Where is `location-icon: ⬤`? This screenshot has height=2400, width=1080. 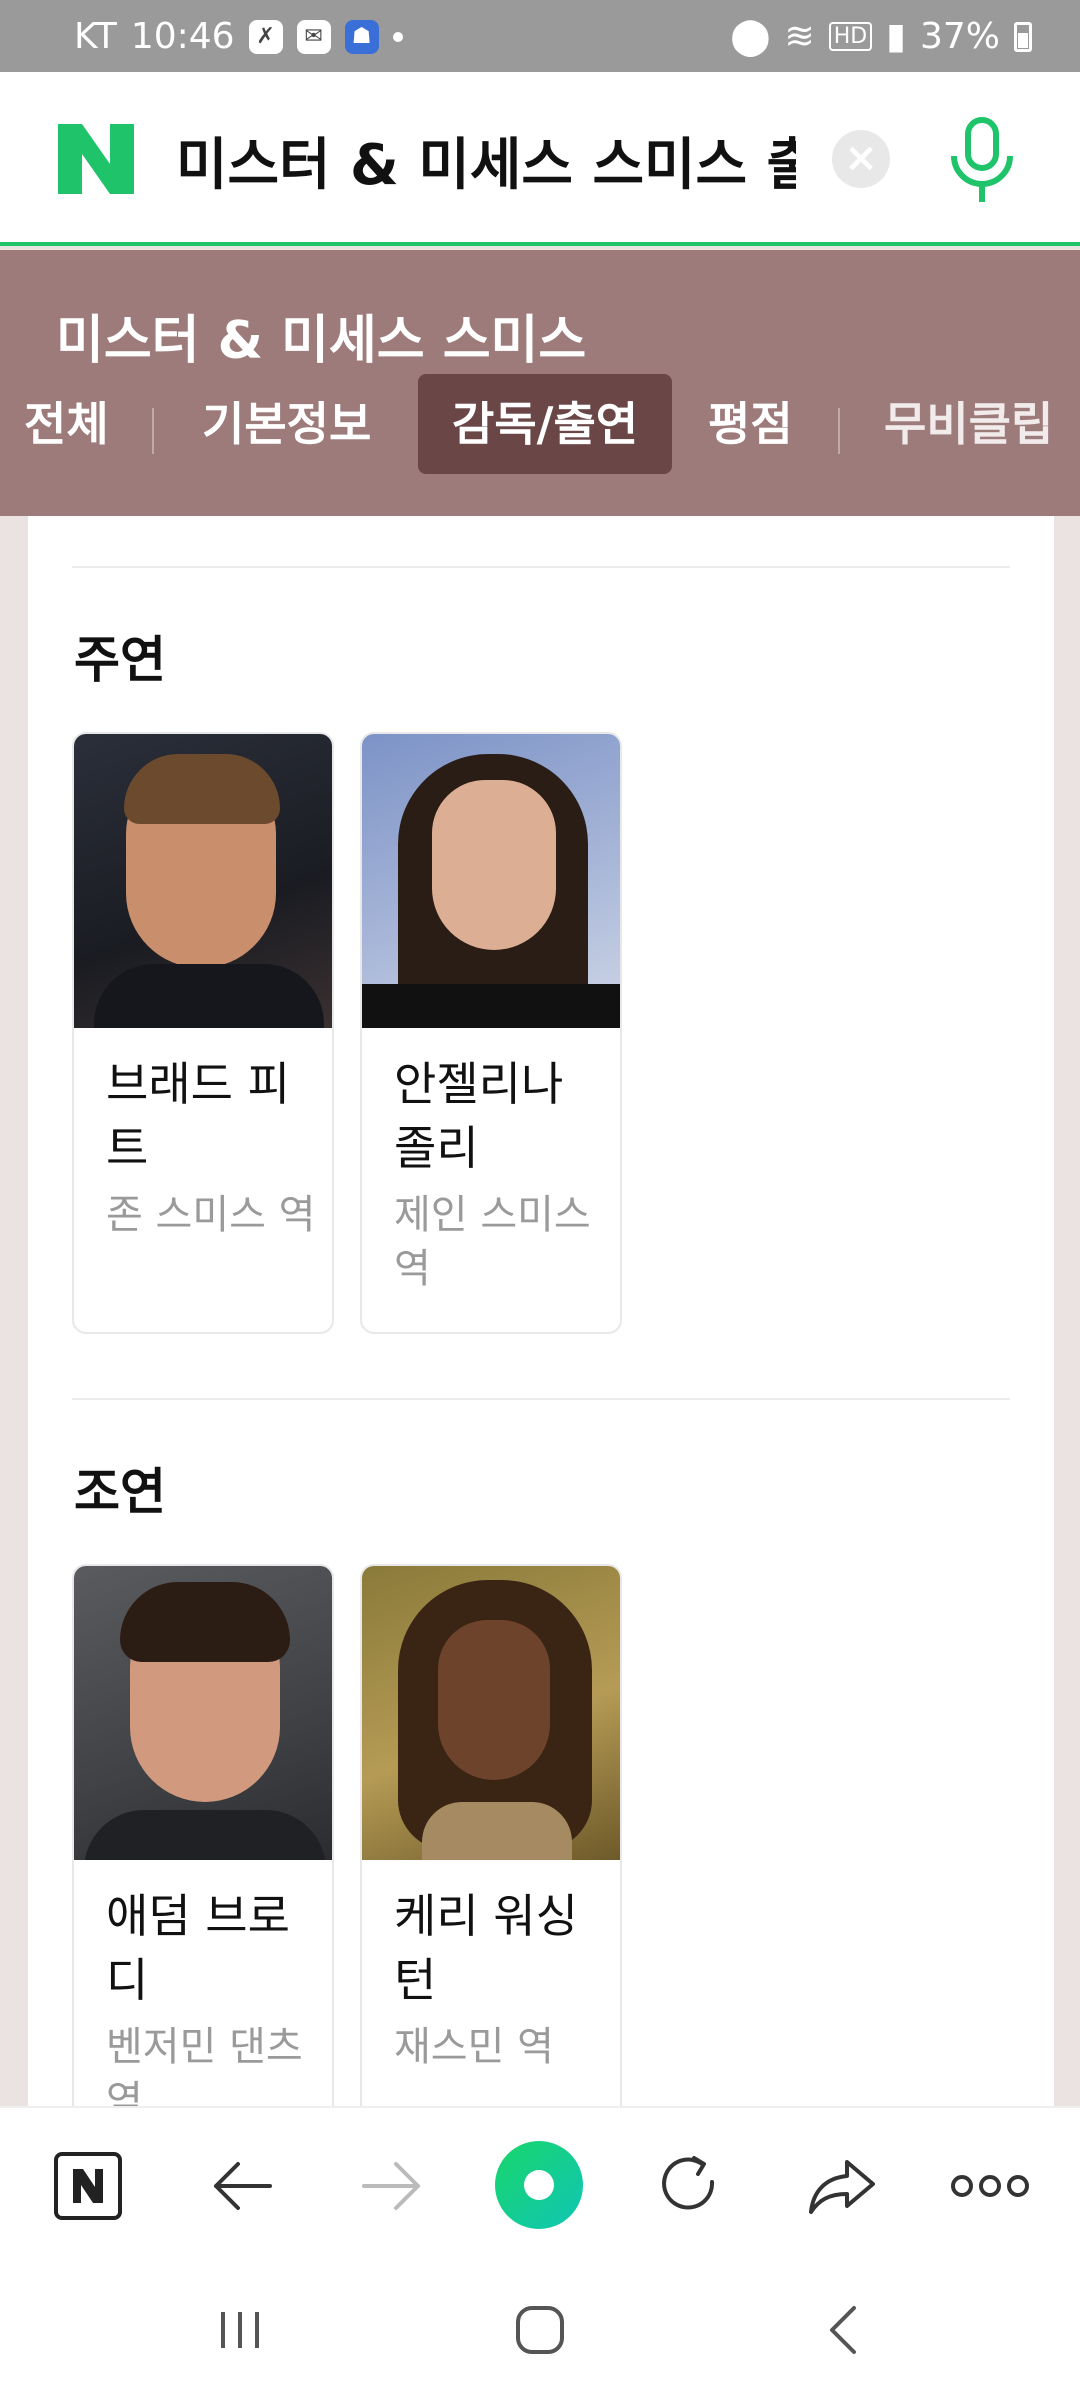
location-icon: ⬤ is located at coordinates (750, 36).